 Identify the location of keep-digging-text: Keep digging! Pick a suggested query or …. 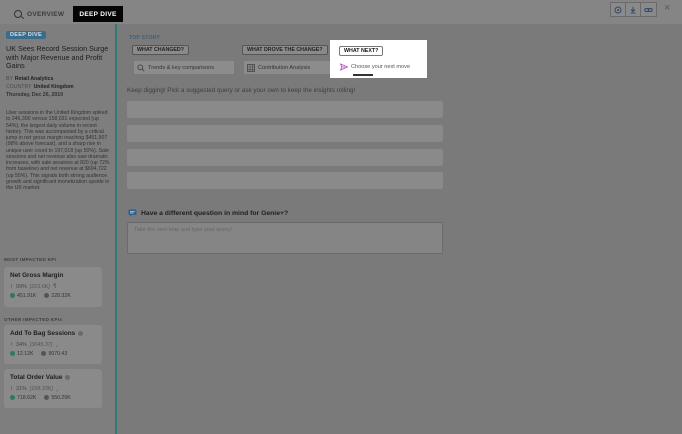
(241, 90).